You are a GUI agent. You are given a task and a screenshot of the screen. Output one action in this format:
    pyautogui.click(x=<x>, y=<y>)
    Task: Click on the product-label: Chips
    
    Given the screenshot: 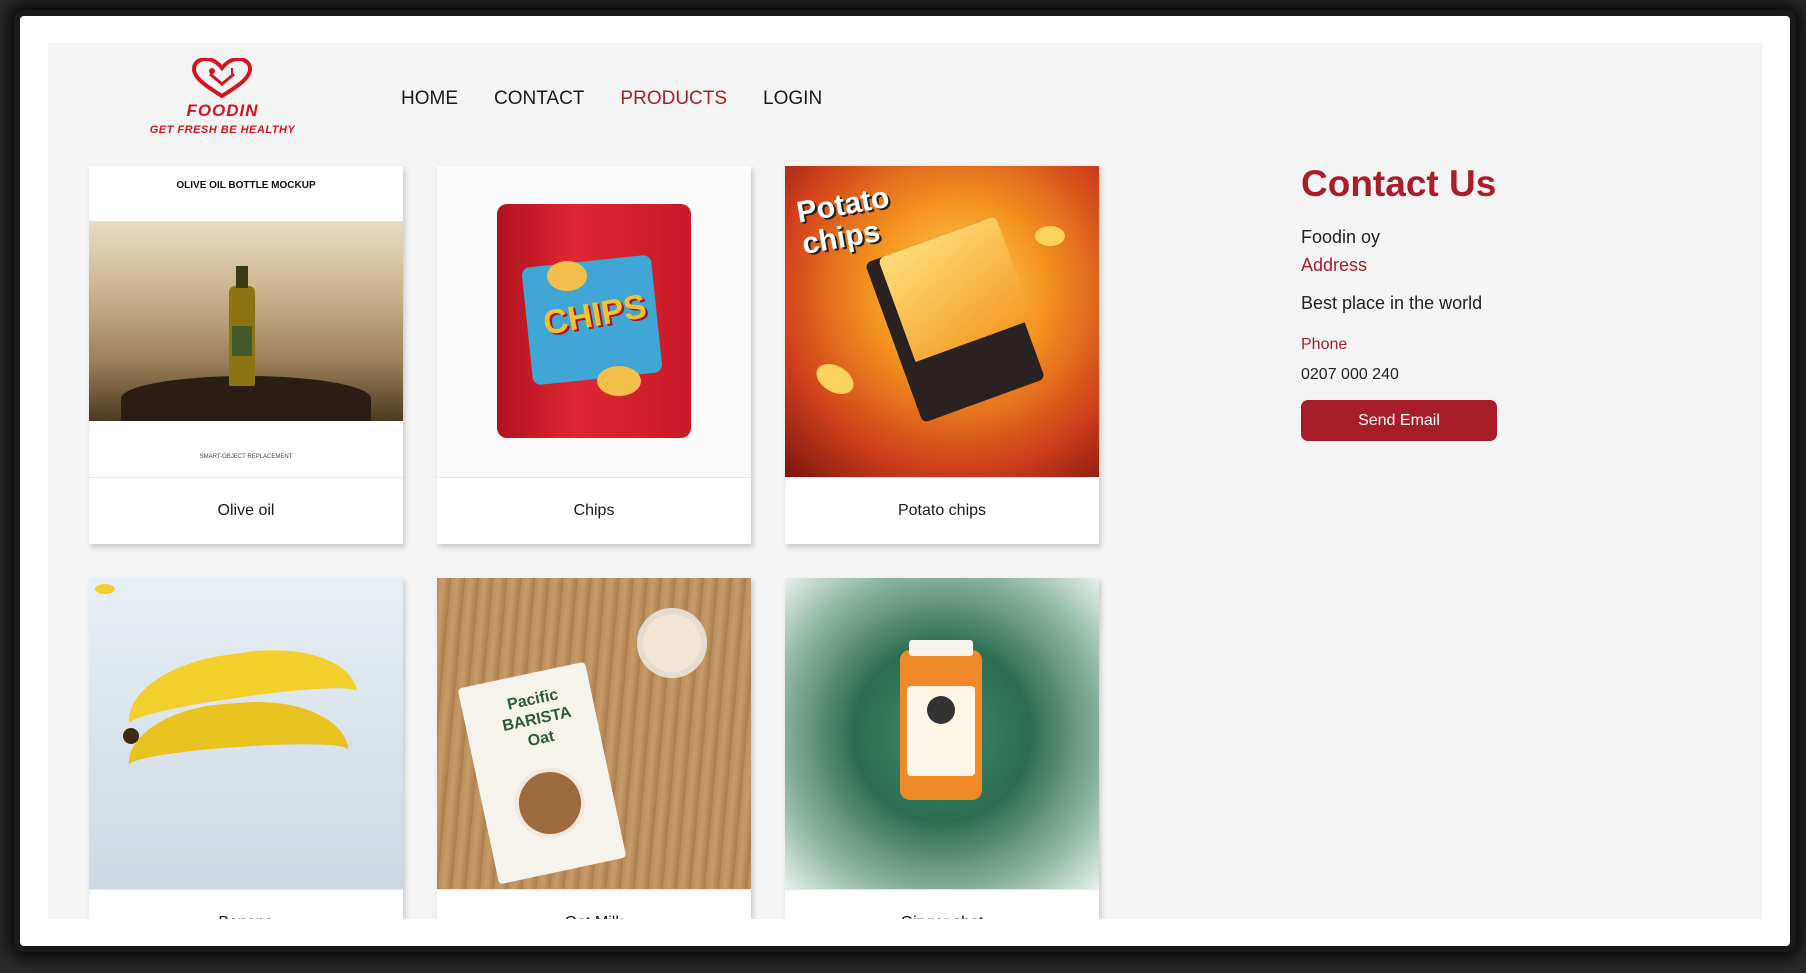 What is the action you would take?
    pyautogui.click(x=594, y=510)
    